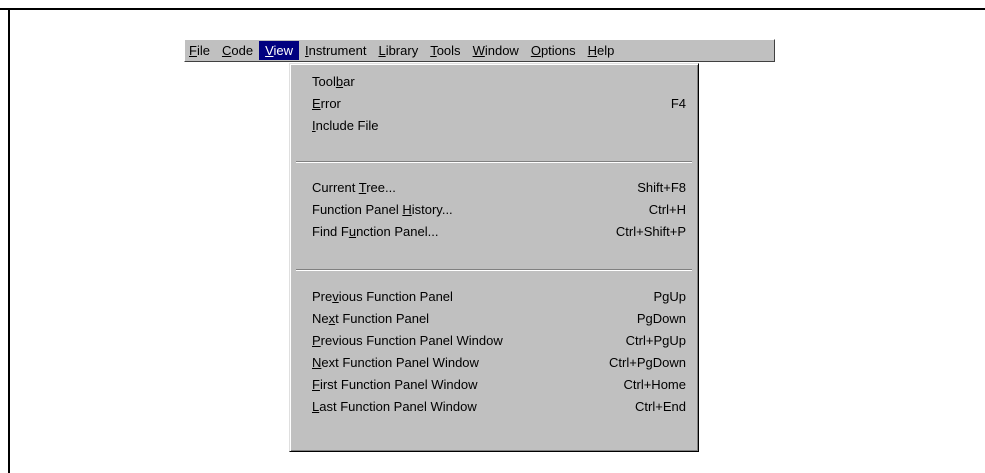  I want to click on menu-item-function-panel-history: Function Panel History... Ctrl+H, so click(494, 210).